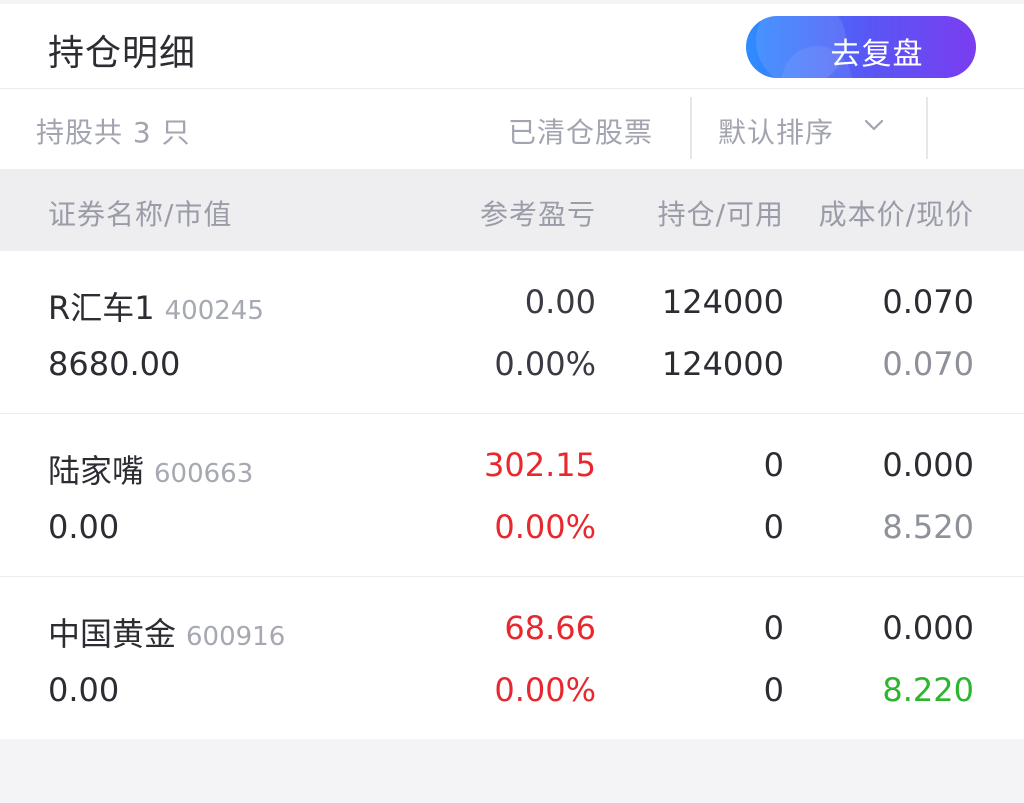 The width and height of the screenshot is (1024, 803). What do you see at coordinates (896, 213) in the screenshot?
I see `column-header-price: 成本价/现价` at bounding box center [896, 213].